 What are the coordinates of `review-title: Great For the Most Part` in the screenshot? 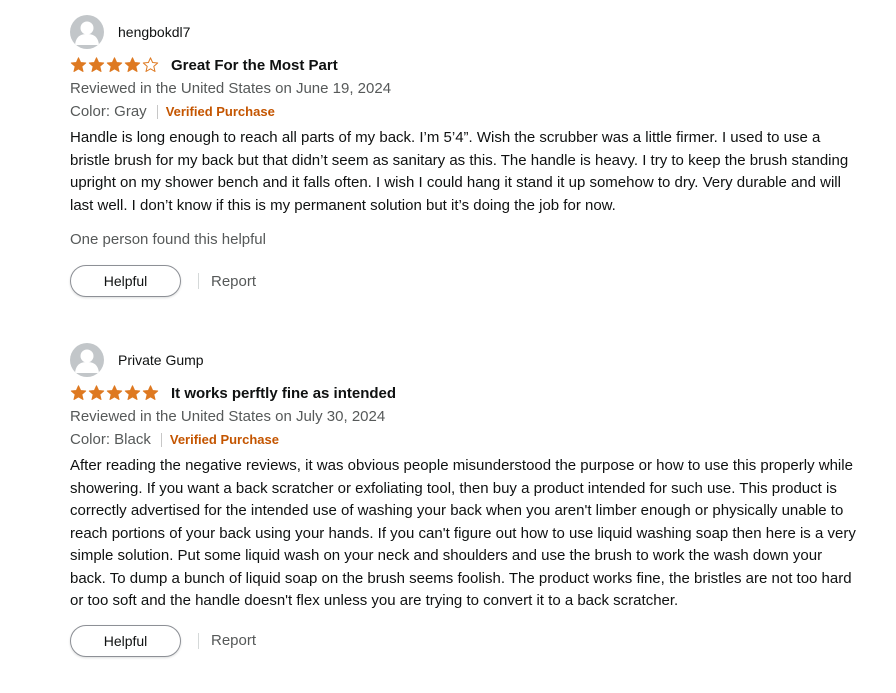 It's located at (254, 65).